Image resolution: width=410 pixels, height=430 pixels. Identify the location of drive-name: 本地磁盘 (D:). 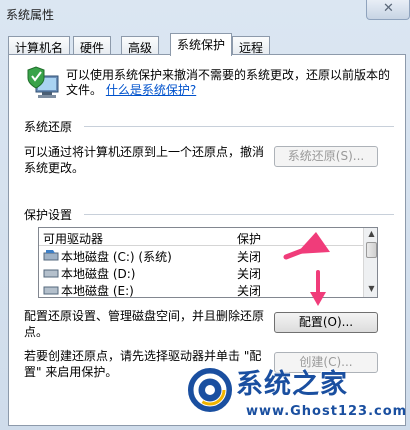
(98, 274).